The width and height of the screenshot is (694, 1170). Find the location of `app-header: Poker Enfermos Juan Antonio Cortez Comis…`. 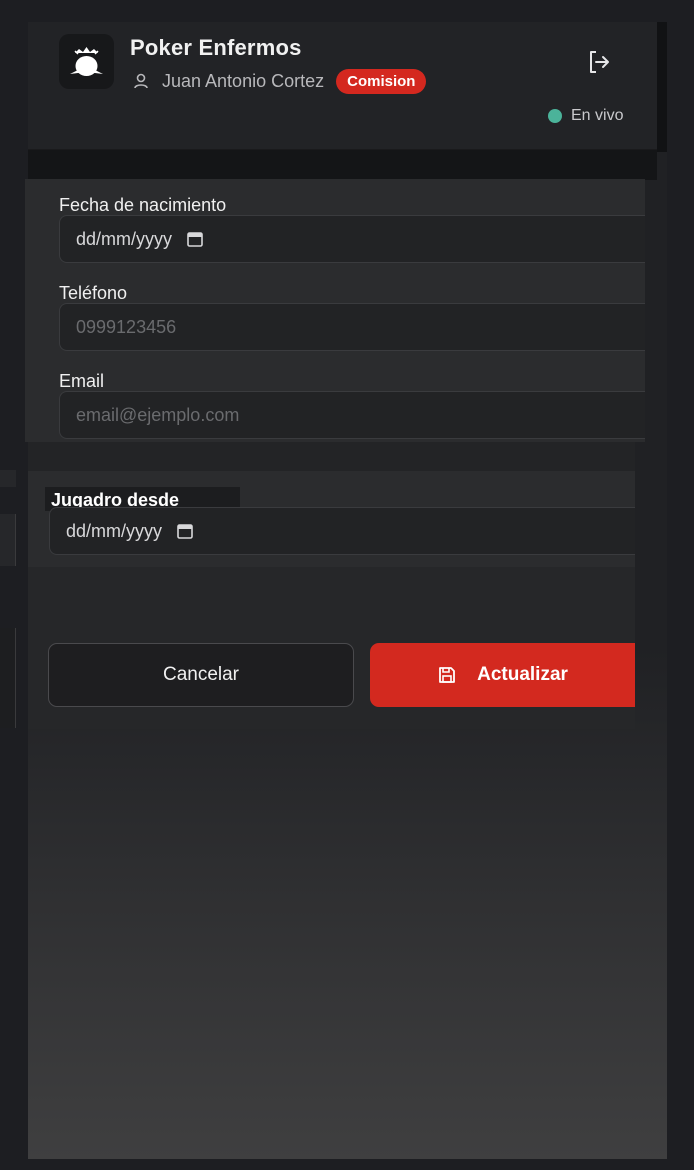

app-header: Poker Enfermos Juan Antonio Cortez Comis… is located at coordinates (342, 86).